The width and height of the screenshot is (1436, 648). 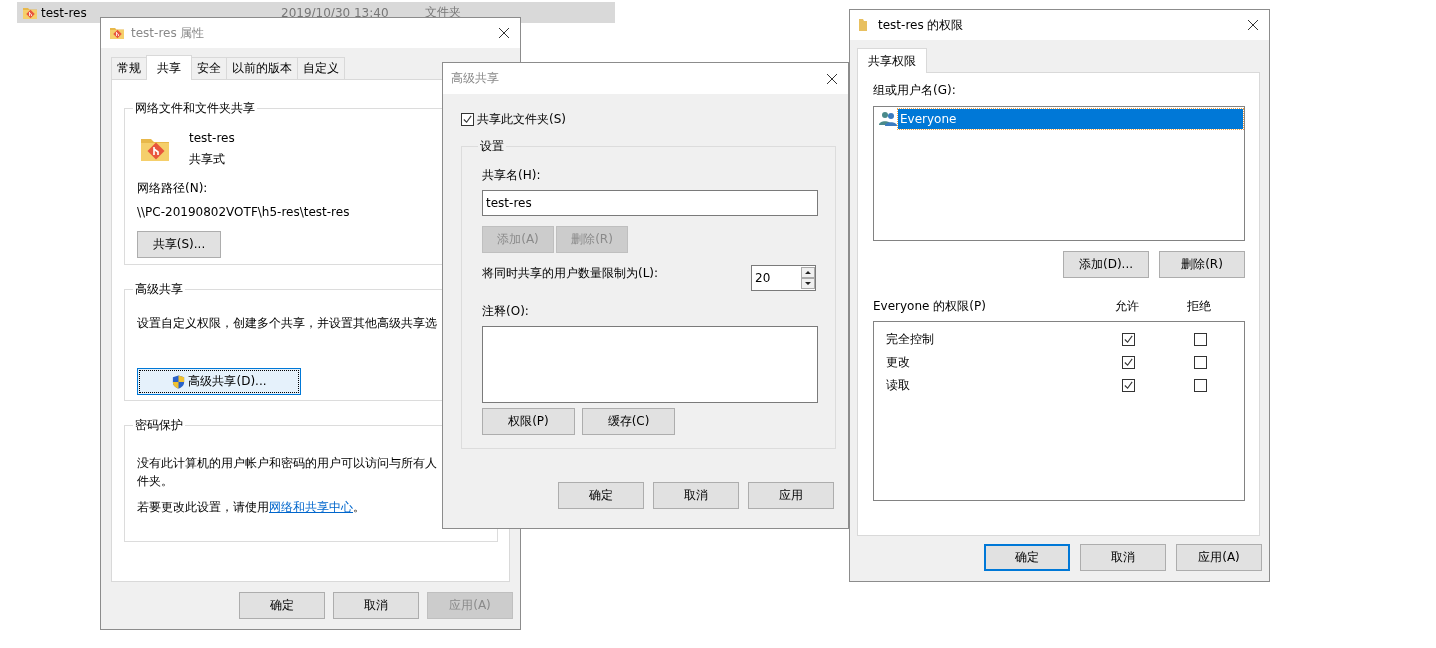 I want to click on comment-label: 注释(O):, so click(x=506, y=311).